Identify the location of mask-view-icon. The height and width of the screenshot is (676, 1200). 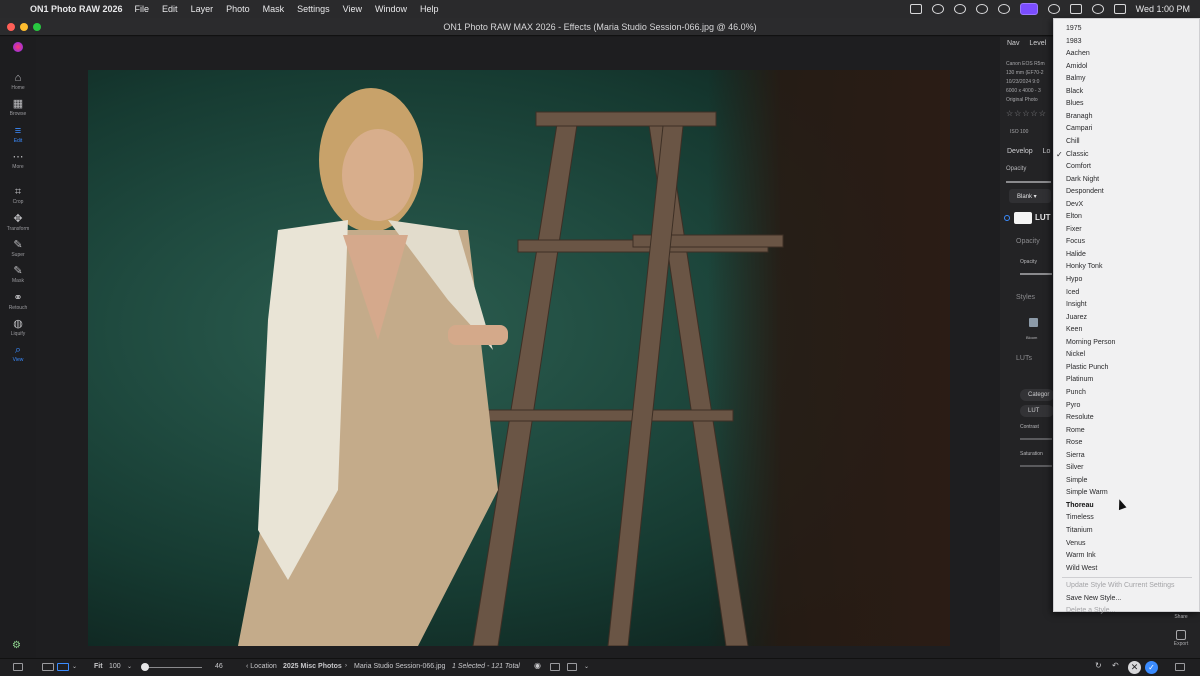
(572, 667).